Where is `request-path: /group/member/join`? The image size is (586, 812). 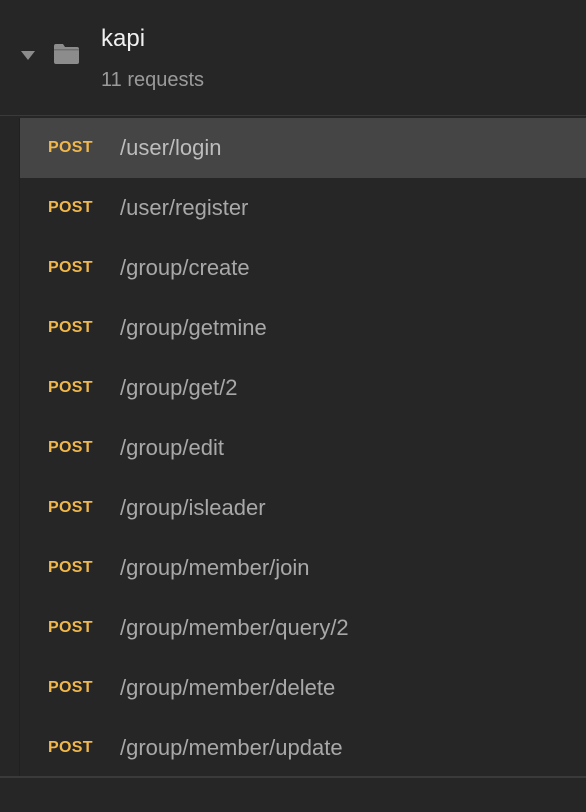
request-path: /group/member/join is located at coordinates (215, 567).